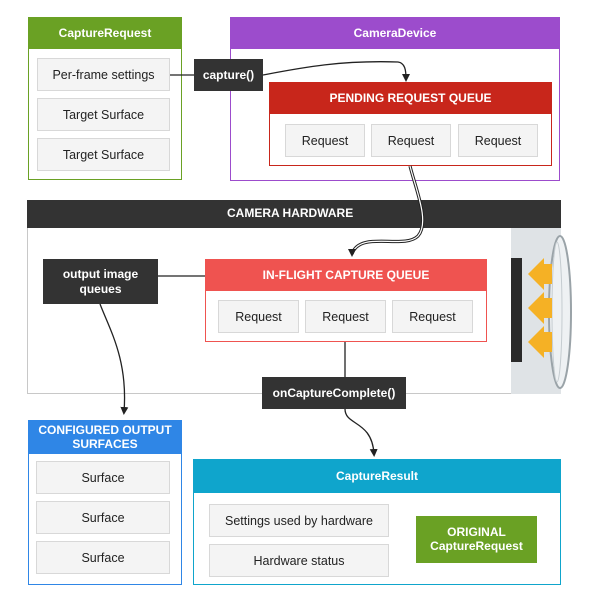  I want to click on capture-result-title: CaptureResult, so click(377, 476).